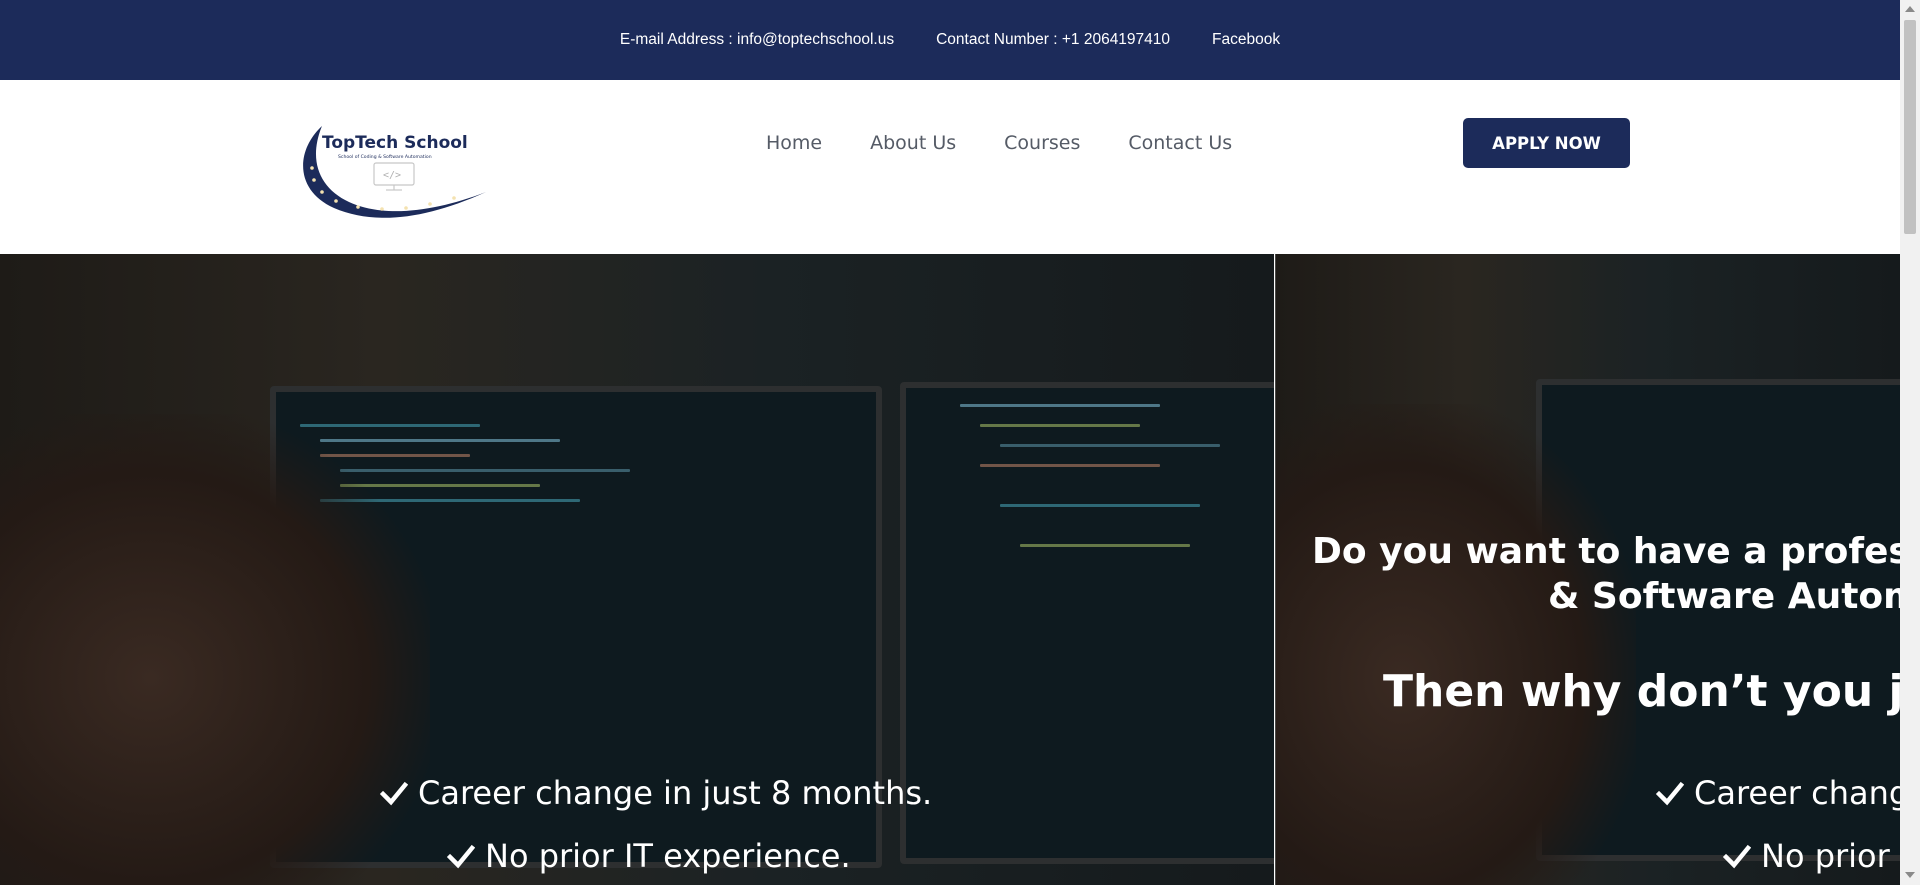 This screenshot has width=1920, height=885. I want to click on logo-code-icon: </>, so click(392, 175).